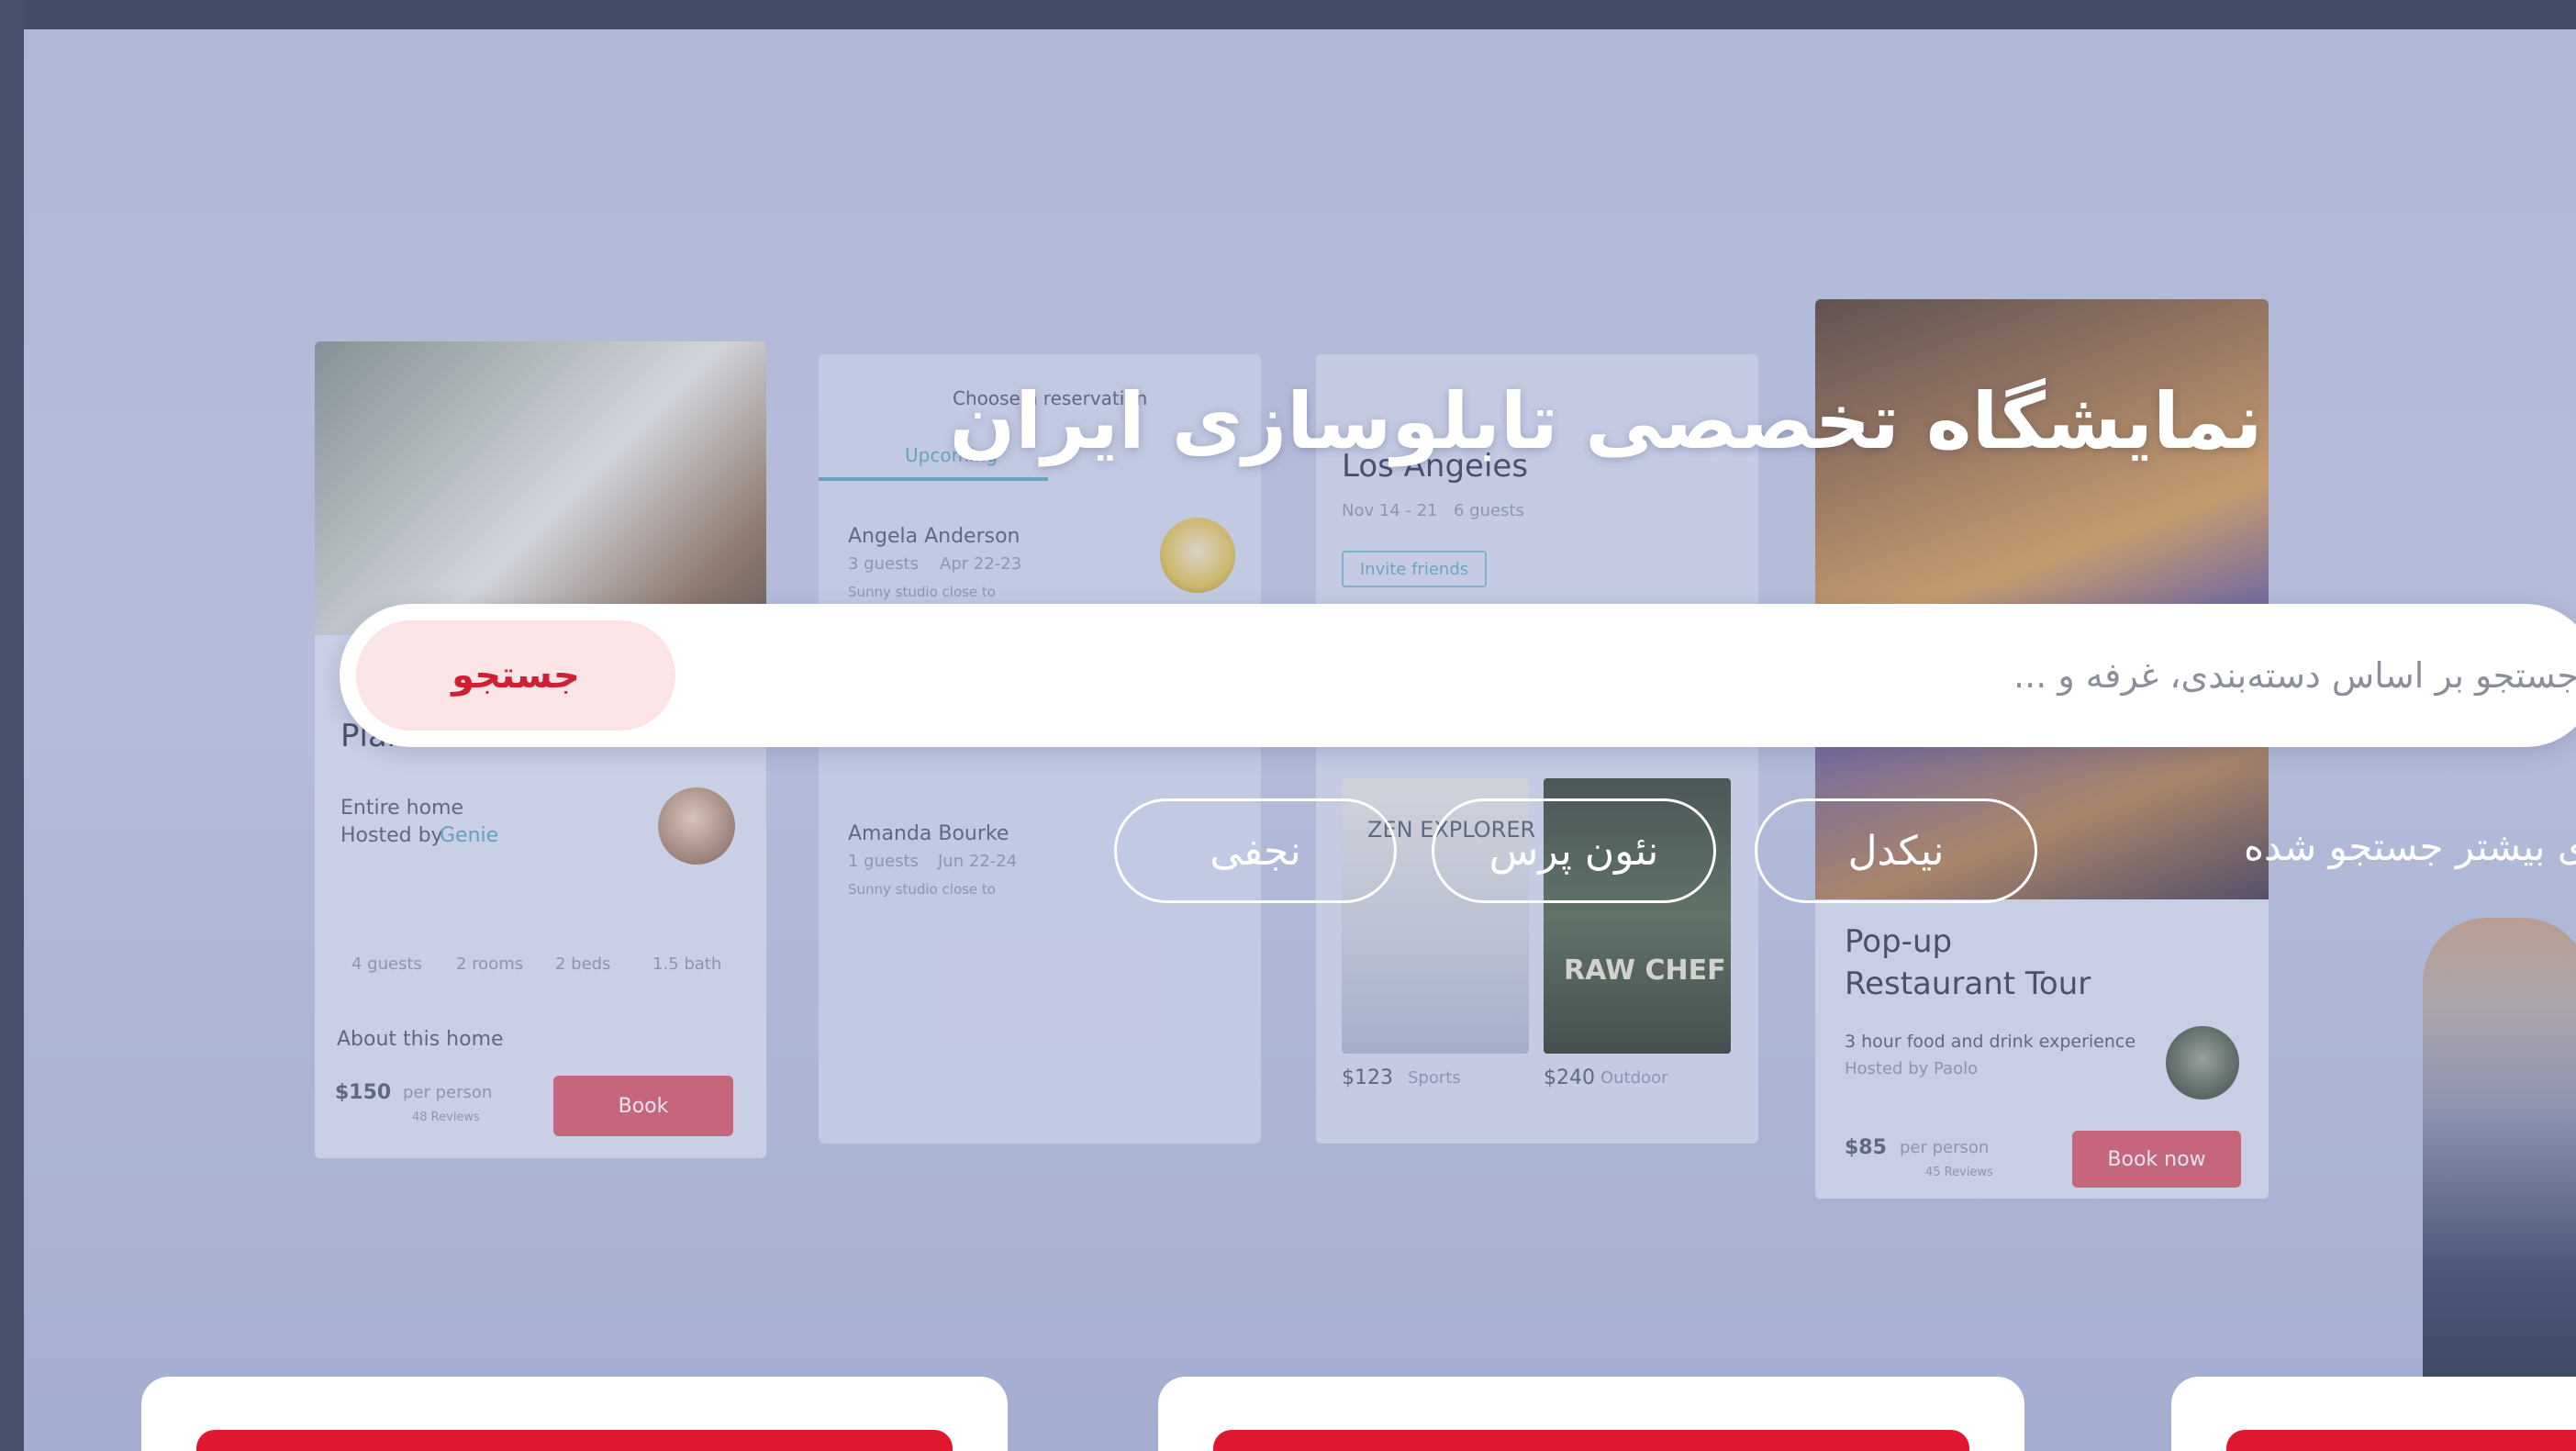 The width and height of the screenshot is (2576, 1451). I want to click on search-bar: جستجو, so click(1458, 675).